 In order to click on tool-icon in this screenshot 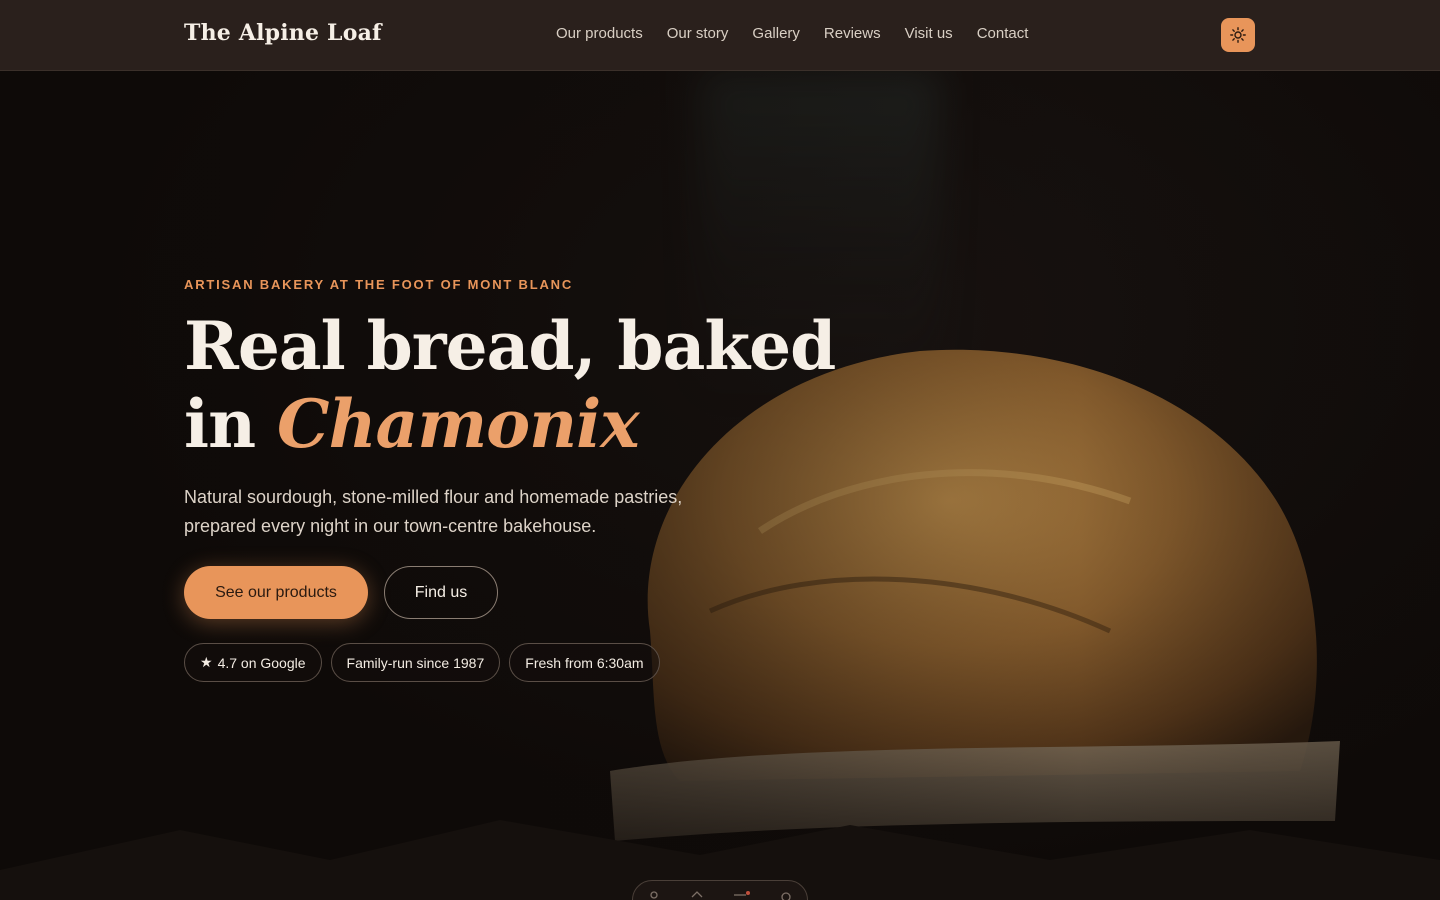, I will do `click(697, 894)`.